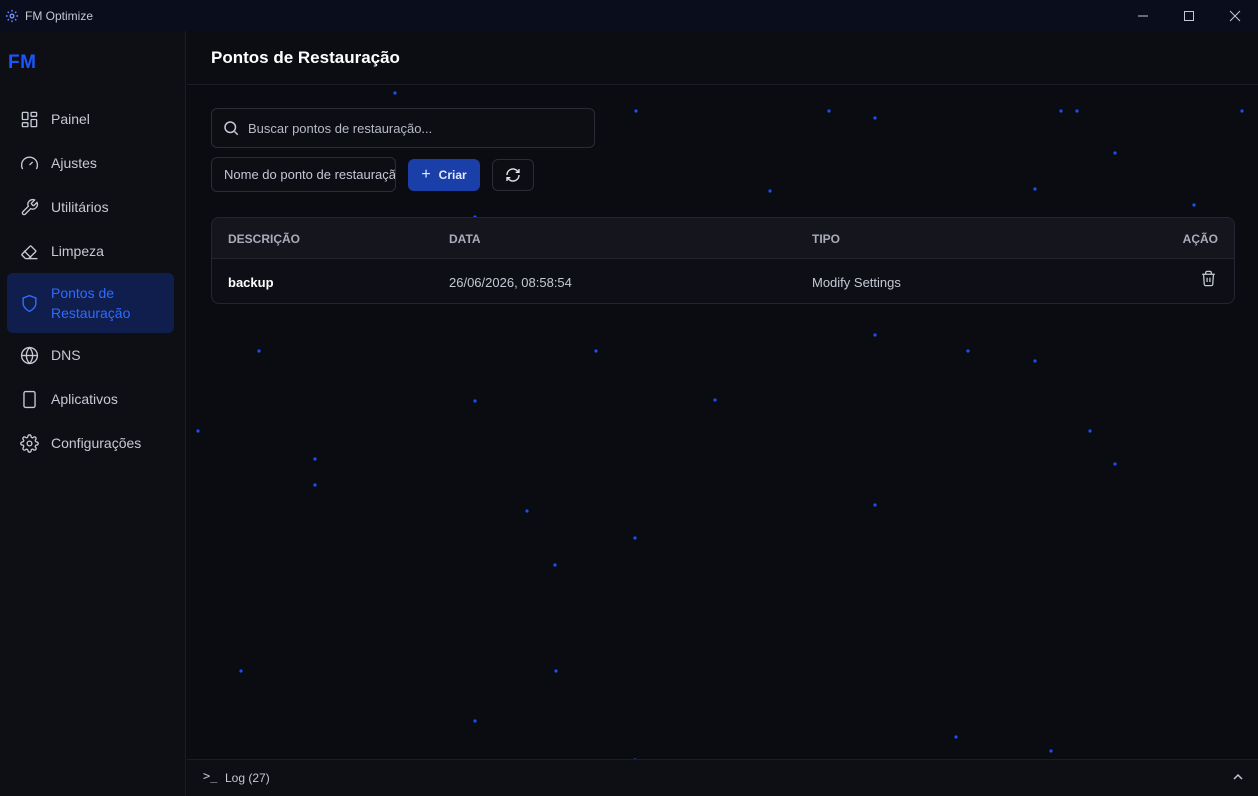  I want to click on page-title: Pontos de Restauração, so click(305, 57).